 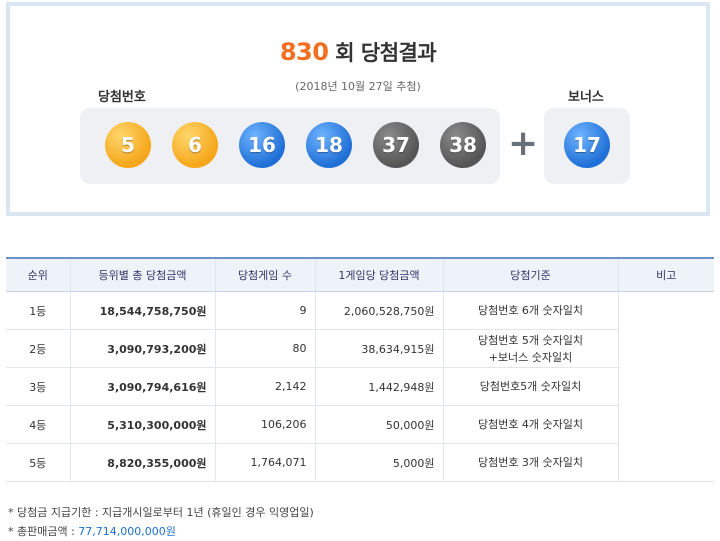 I want to click on total-prize-cell: 5,310,300,000원, so click(x=142, y=424).